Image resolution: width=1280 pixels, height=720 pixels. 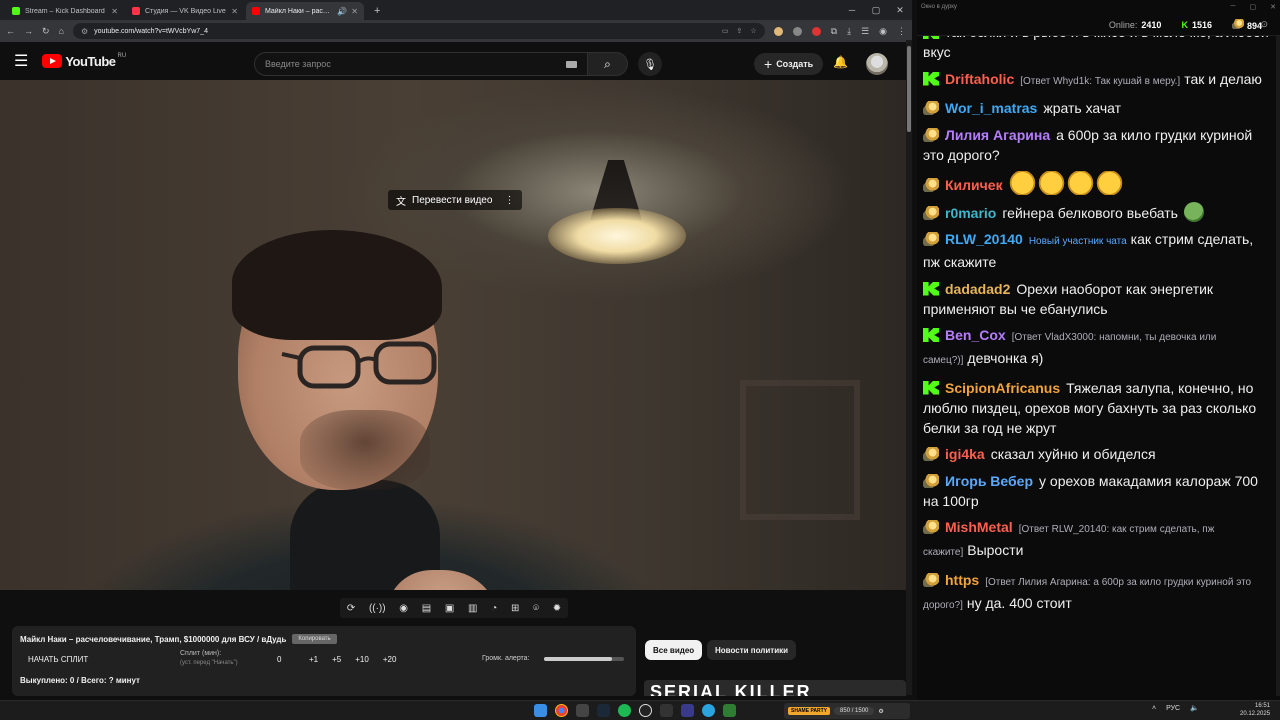 I want to click on profile-icon: ◉, so click(x=883, y=31).